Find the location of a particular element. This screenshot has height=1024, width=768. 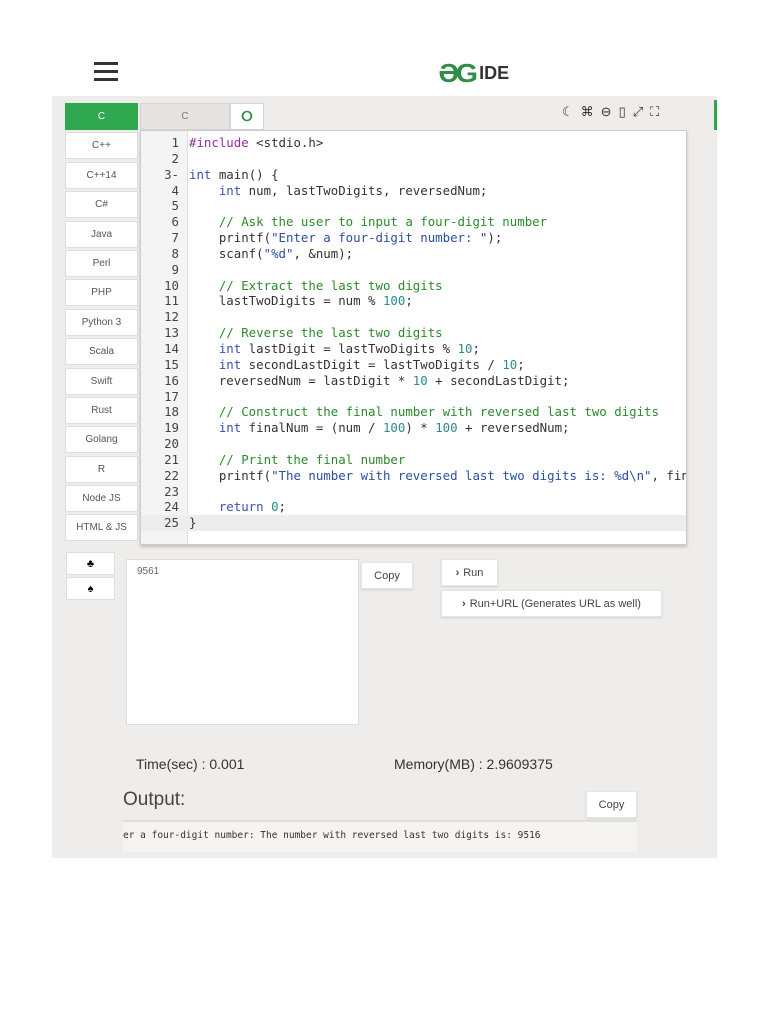

code-line: 21 // Print the final number is located at coordinates (413, 460).